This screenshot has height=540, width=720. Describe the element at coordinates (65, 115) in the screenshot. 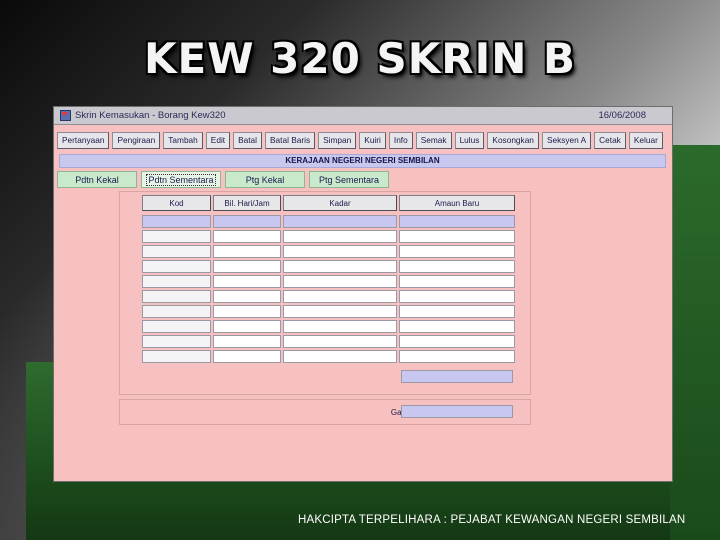

I see `app-icon` at that location.